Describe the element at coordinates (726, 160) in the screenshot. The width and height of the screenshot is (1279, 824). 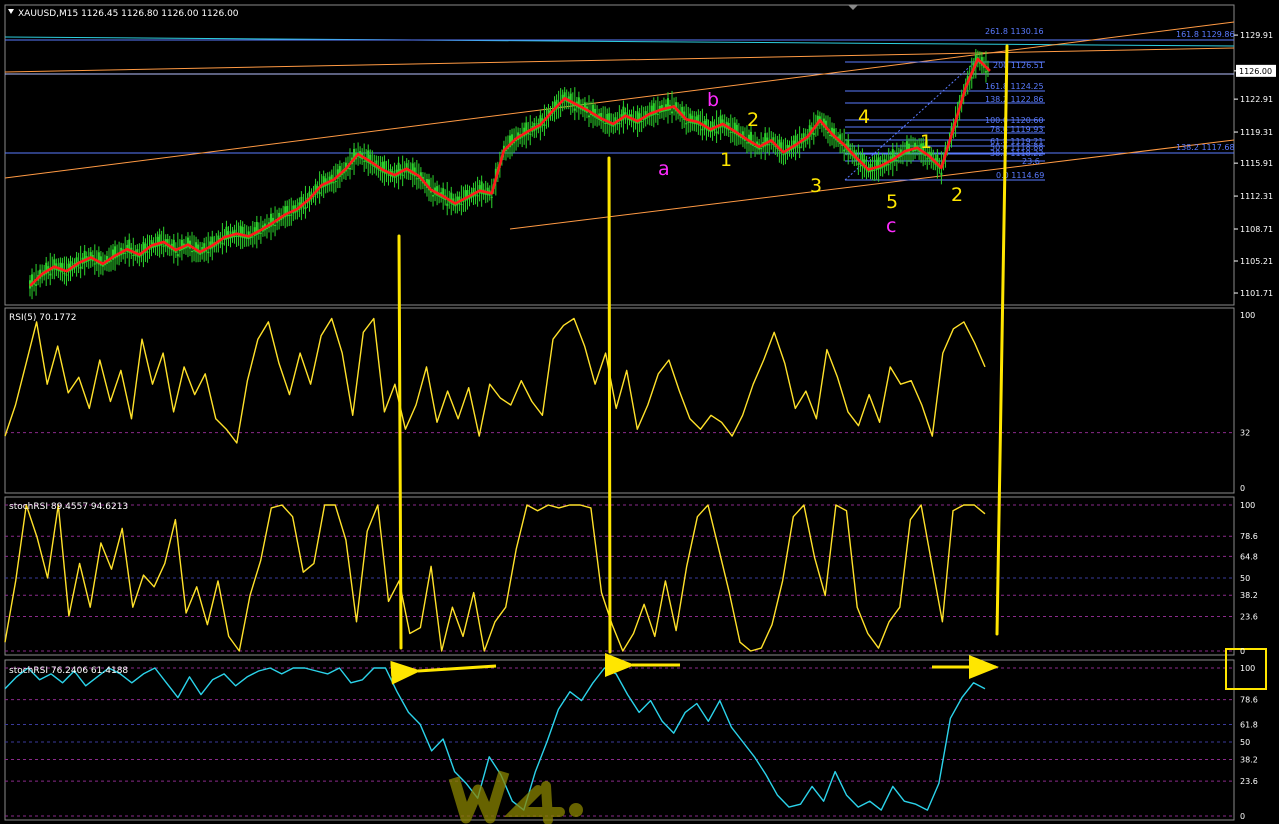
I see `wave-label-1: 1` at that location.